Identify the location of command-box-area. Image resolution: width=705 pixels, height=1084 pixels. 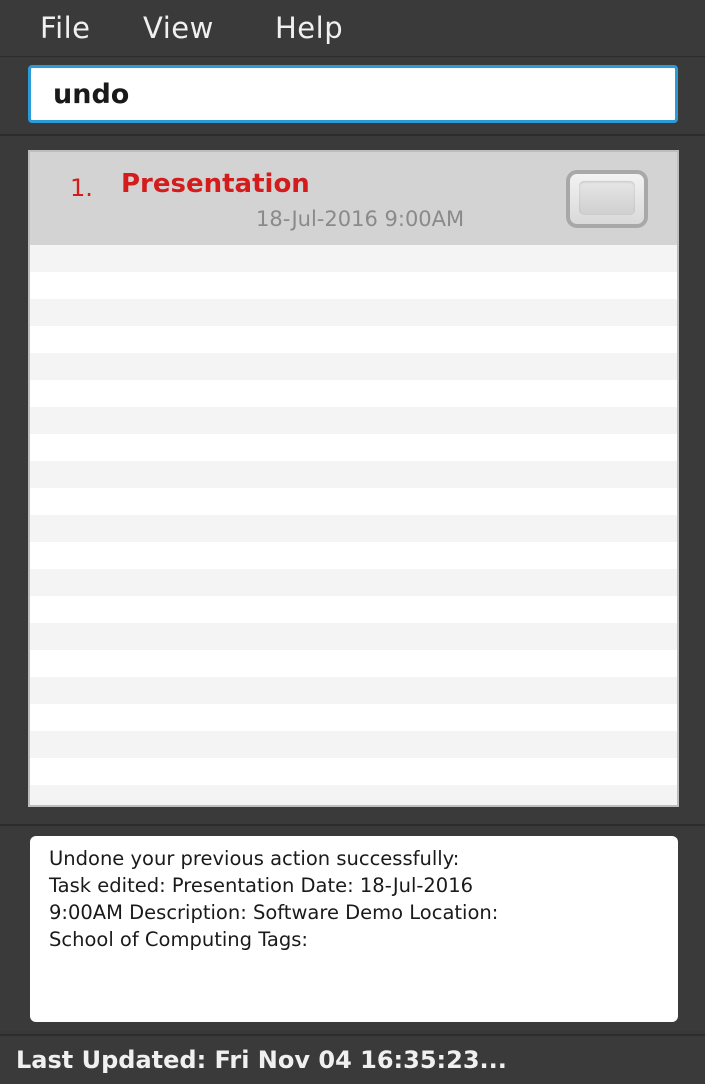
(352, 96).